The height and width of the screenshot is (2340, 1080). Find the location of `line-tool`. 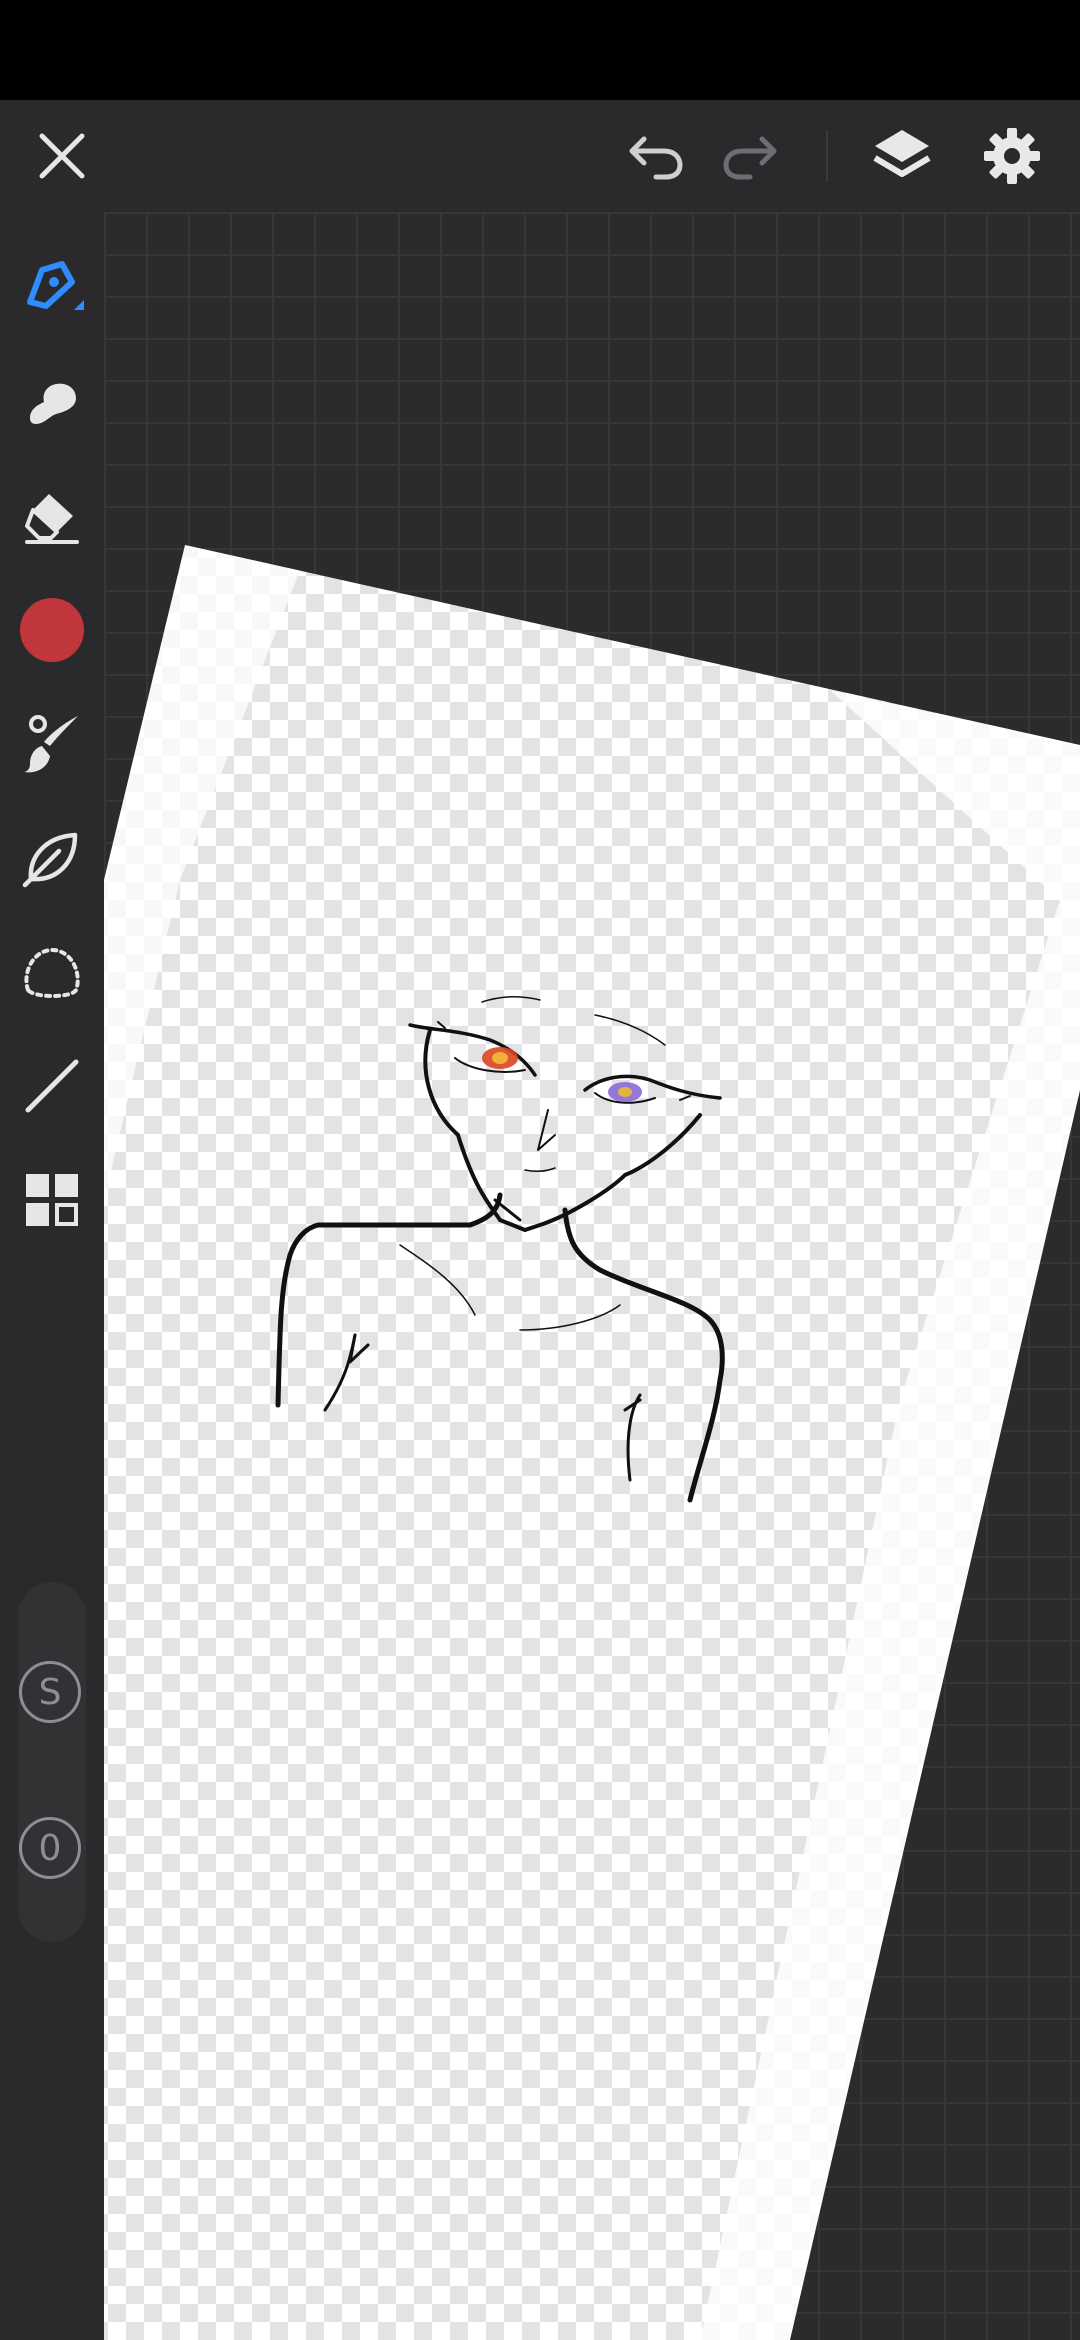

line-tool is located at coordinates (52, 1086).